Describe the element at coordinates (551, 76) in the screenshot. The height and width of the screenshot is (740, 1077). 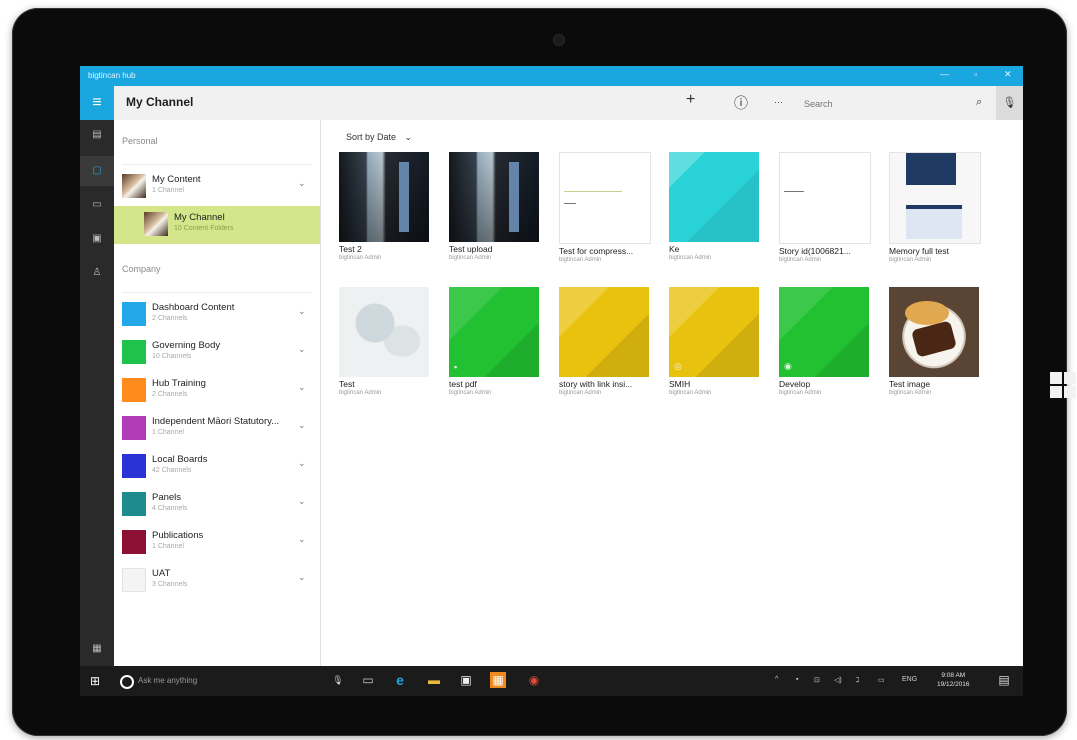
I see `title-bar: bigtincan hub — ▫ ✕` at that location.